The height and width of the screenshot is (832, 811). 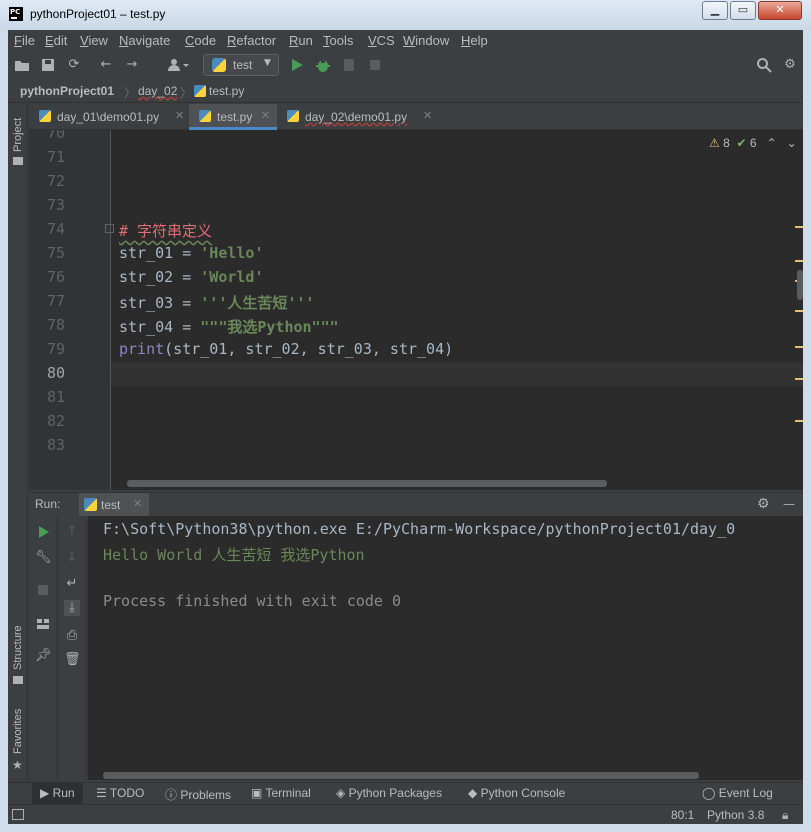 I want to click on arrow-up-icon: ↑, so click(x=72, y=532).